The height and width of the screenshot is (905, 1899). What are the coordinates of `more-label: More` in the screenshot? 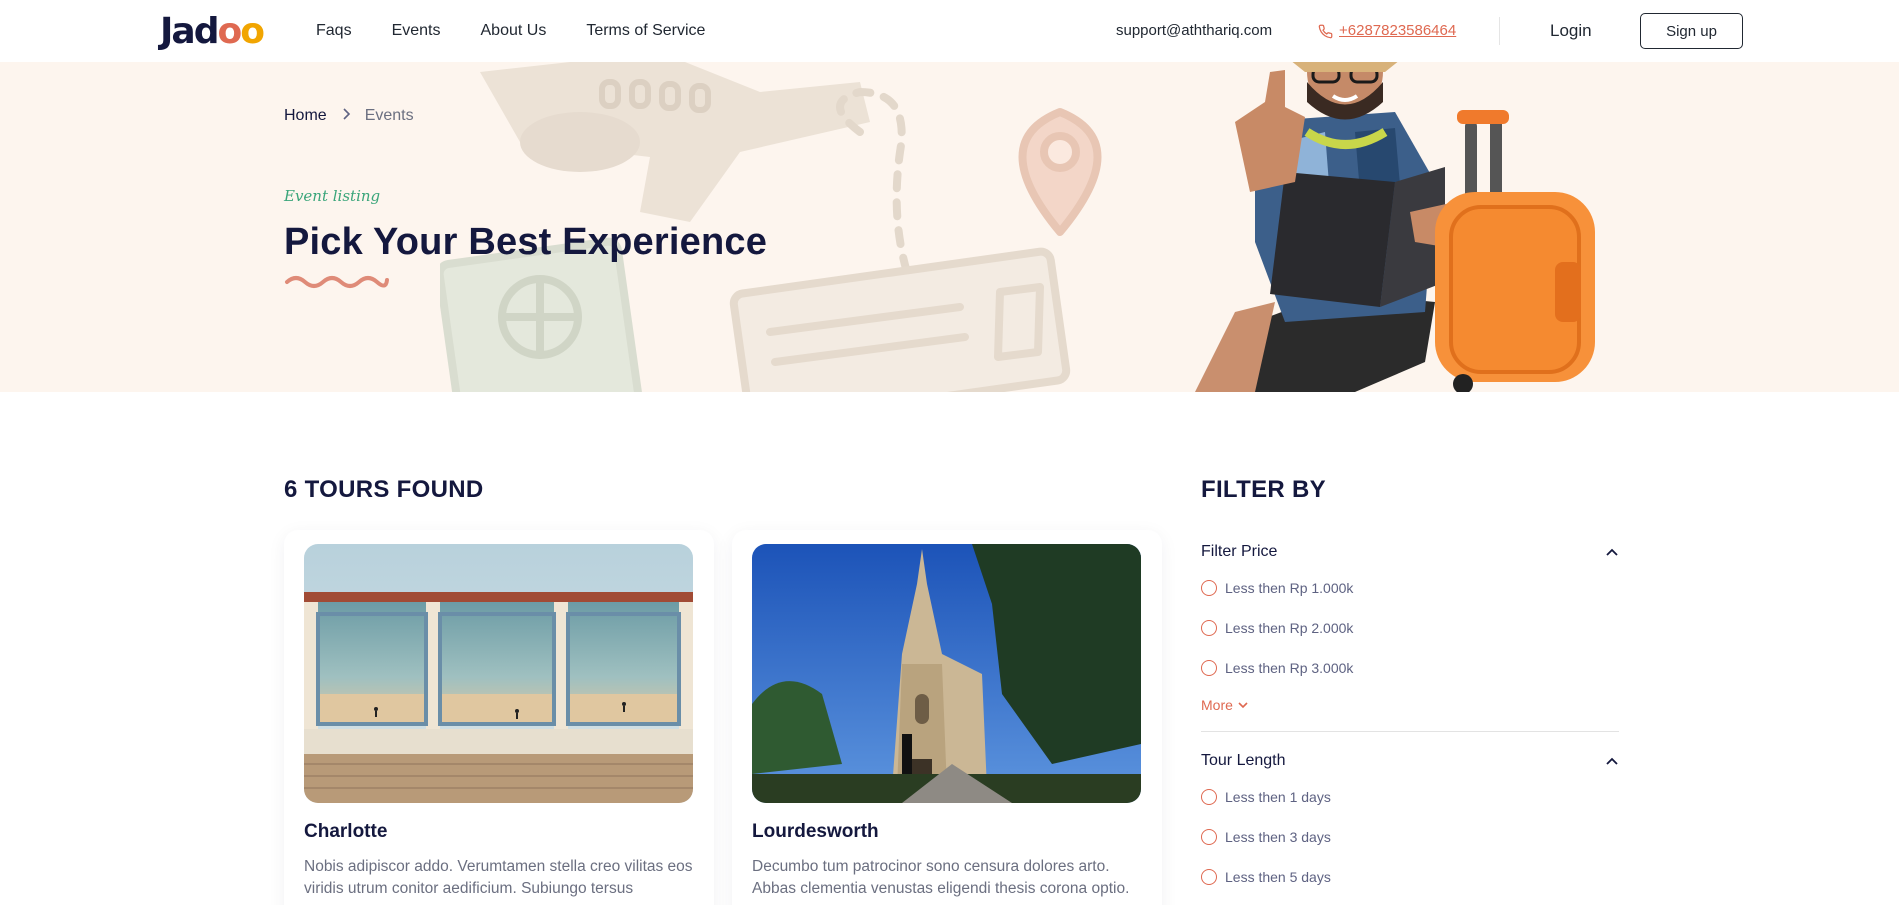 It's located at (1217, 705).